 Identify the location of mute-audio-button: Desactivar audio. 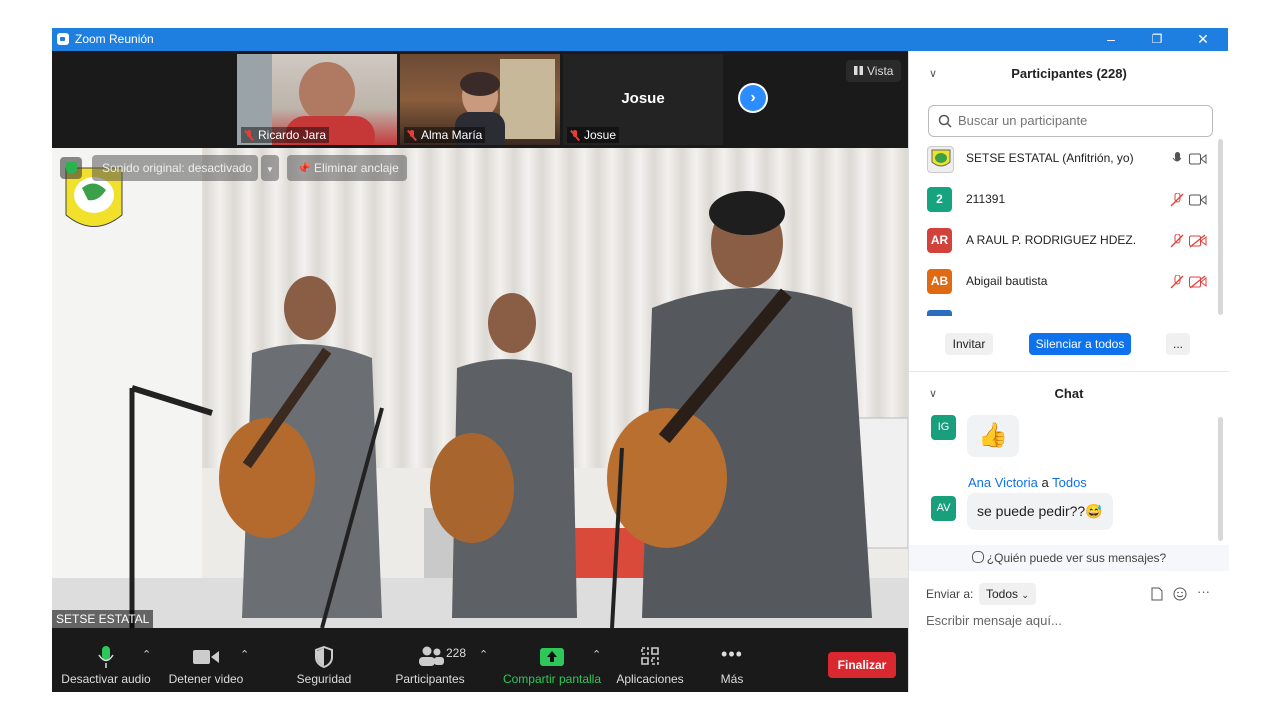
(106, 660).